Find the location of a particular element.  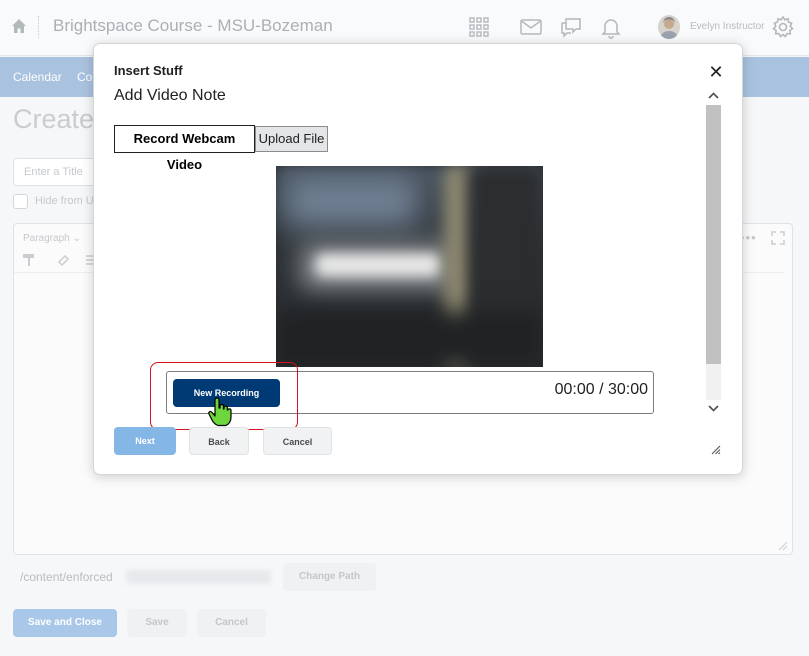

nav-item-calendar: Calendar is located at coordinates (37, 77).